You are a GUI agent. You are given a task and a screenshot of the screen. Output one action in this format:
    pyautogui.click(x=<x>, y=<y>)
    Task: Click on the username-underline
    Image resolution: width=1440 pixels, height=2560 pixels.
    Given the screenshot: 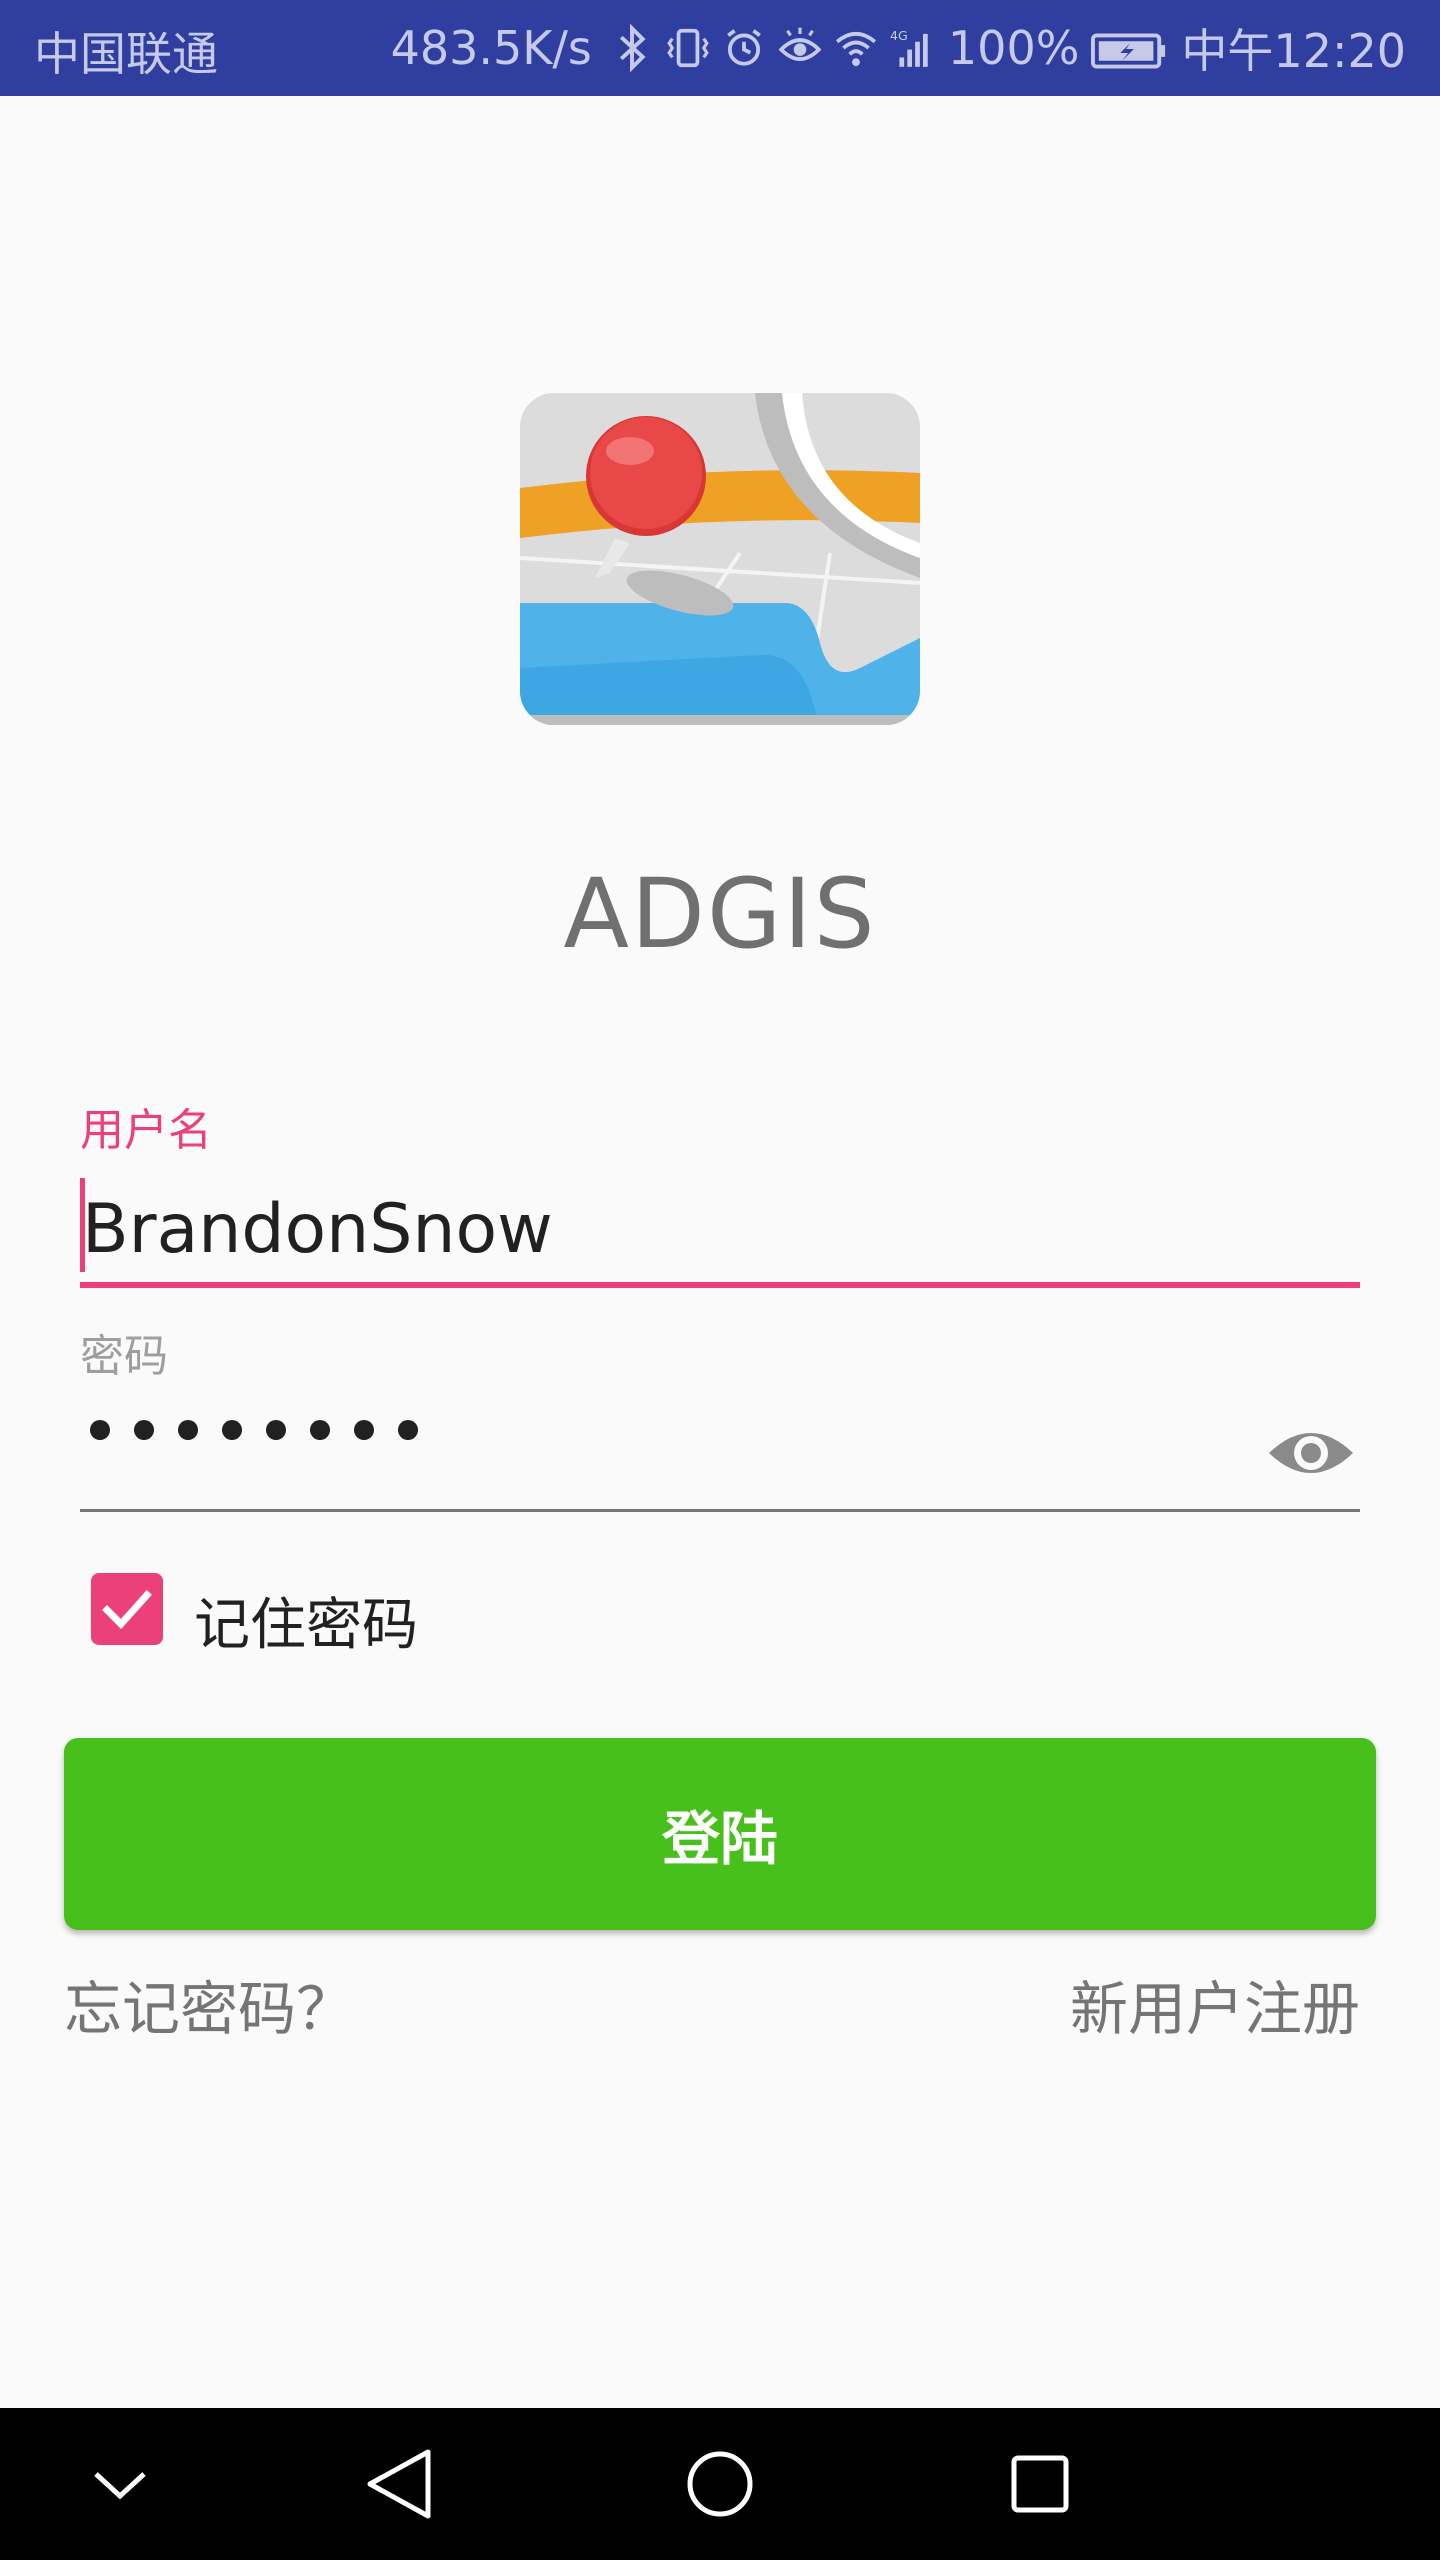 What is the action you would take?
    pyautogui.click(x=720, y=1285)
    